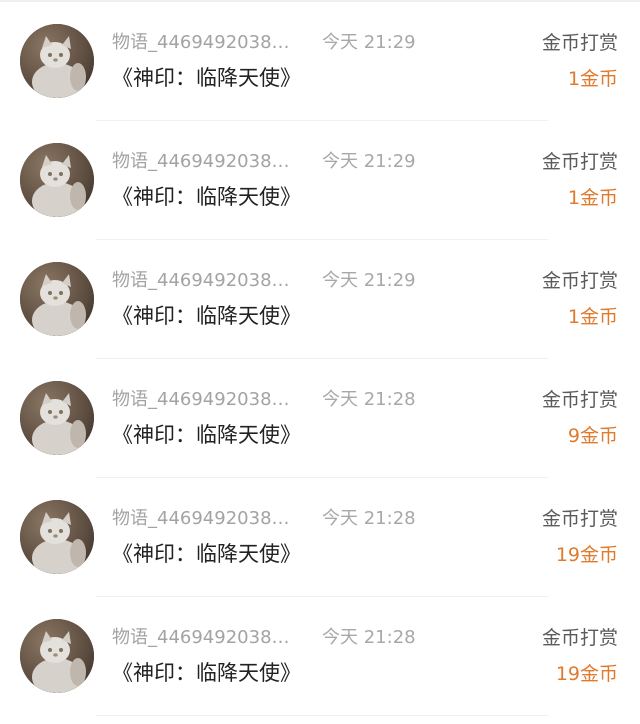 The height and width of the screenshot is (724, 640). What do you see at coordinates (322, 715) in the screenshot?
I see `row-divider` at bounding box center [322, 715].